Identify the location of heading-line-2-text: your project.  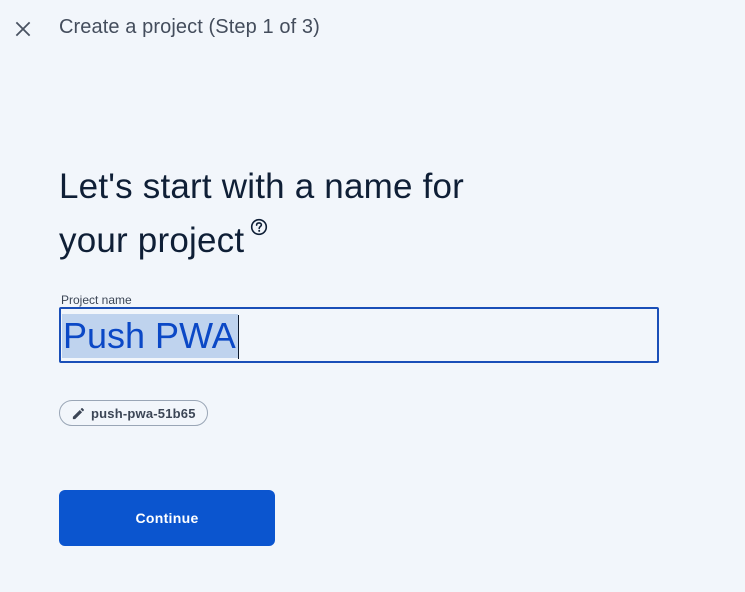
(152, 240).